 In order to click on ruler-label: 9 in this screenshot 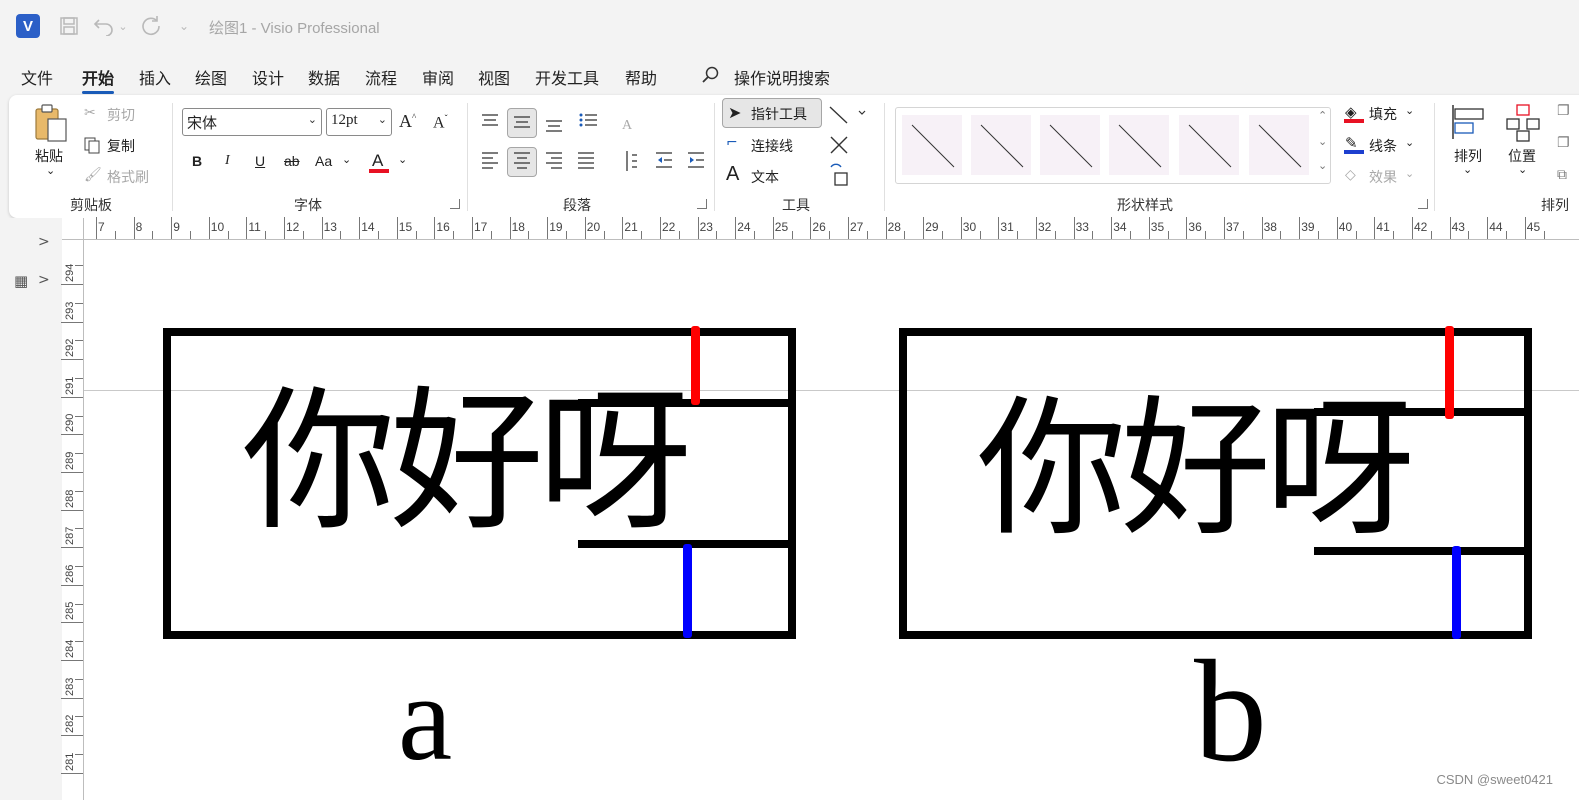, I will do `click(176, 227)`.